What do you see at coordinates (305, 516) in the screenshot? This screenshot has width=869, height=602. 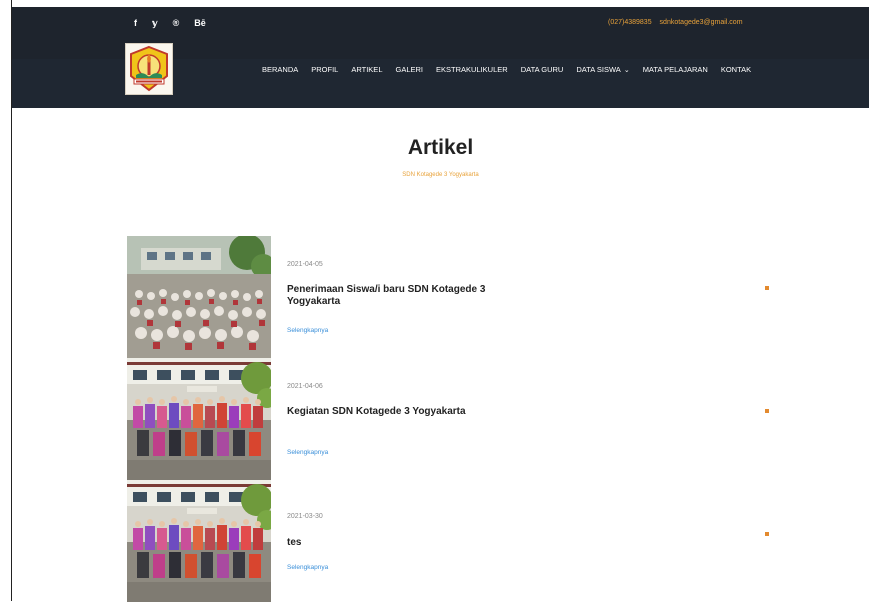 I see `article-date: 2021-03-30` at bounding box center [305, 516].